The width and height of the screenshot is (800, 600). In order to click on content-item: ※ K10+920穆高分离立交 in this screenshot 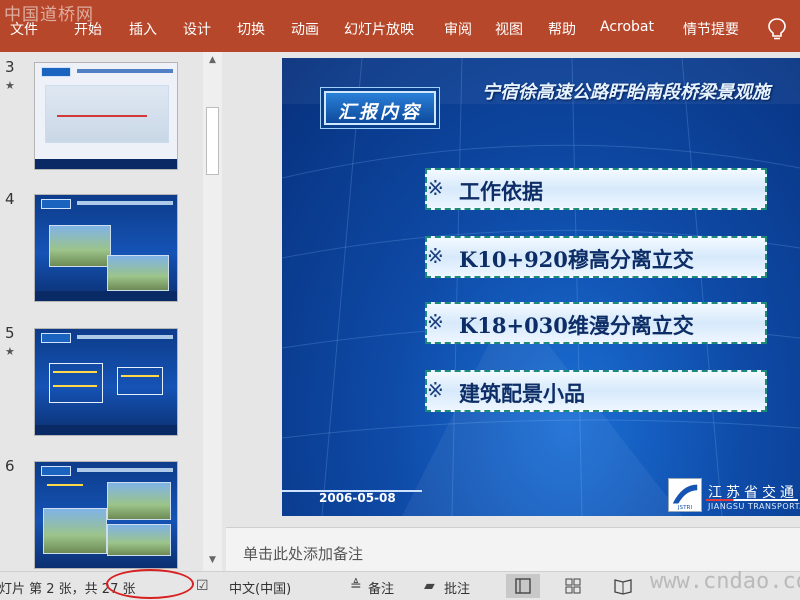, I will do `click(596, 257)`.